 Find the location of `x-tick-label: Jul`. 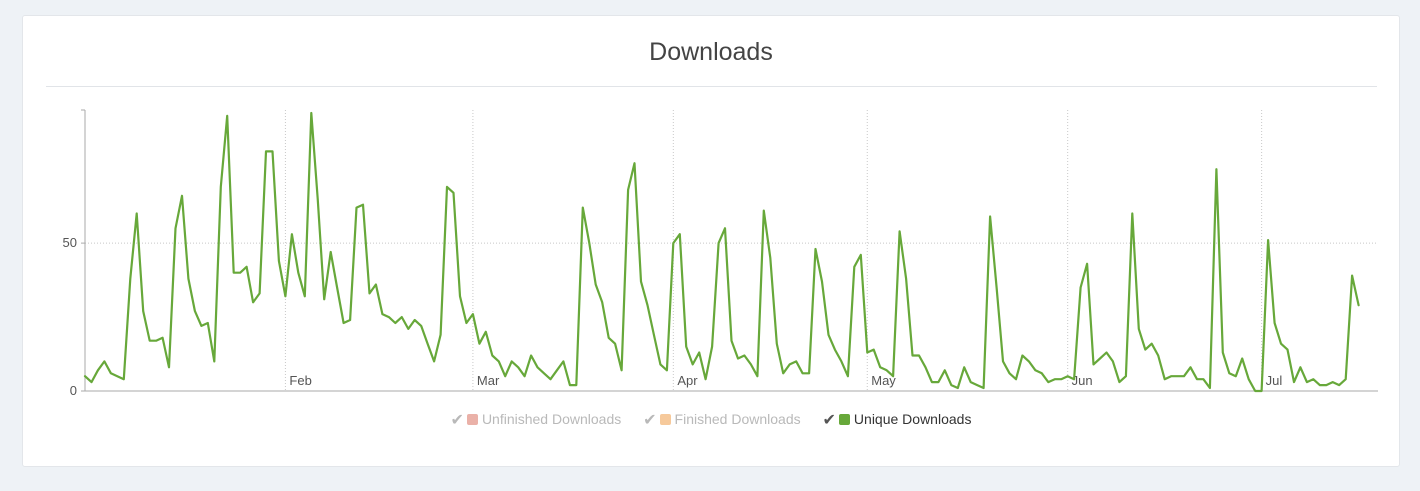

x-tick-label: Jul is located at coordinates (1274, 380).